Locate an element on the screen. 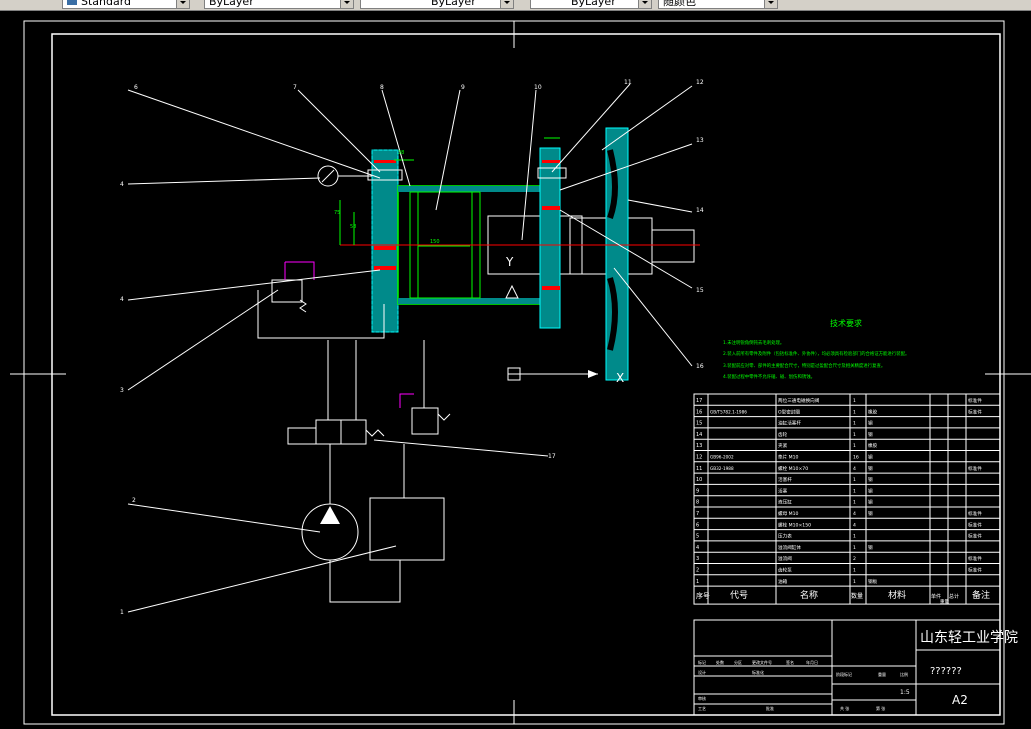 The height and width of the screenshot is (729, 1031). bom-header-cell: 备注 is located at coordinates (981, 595).